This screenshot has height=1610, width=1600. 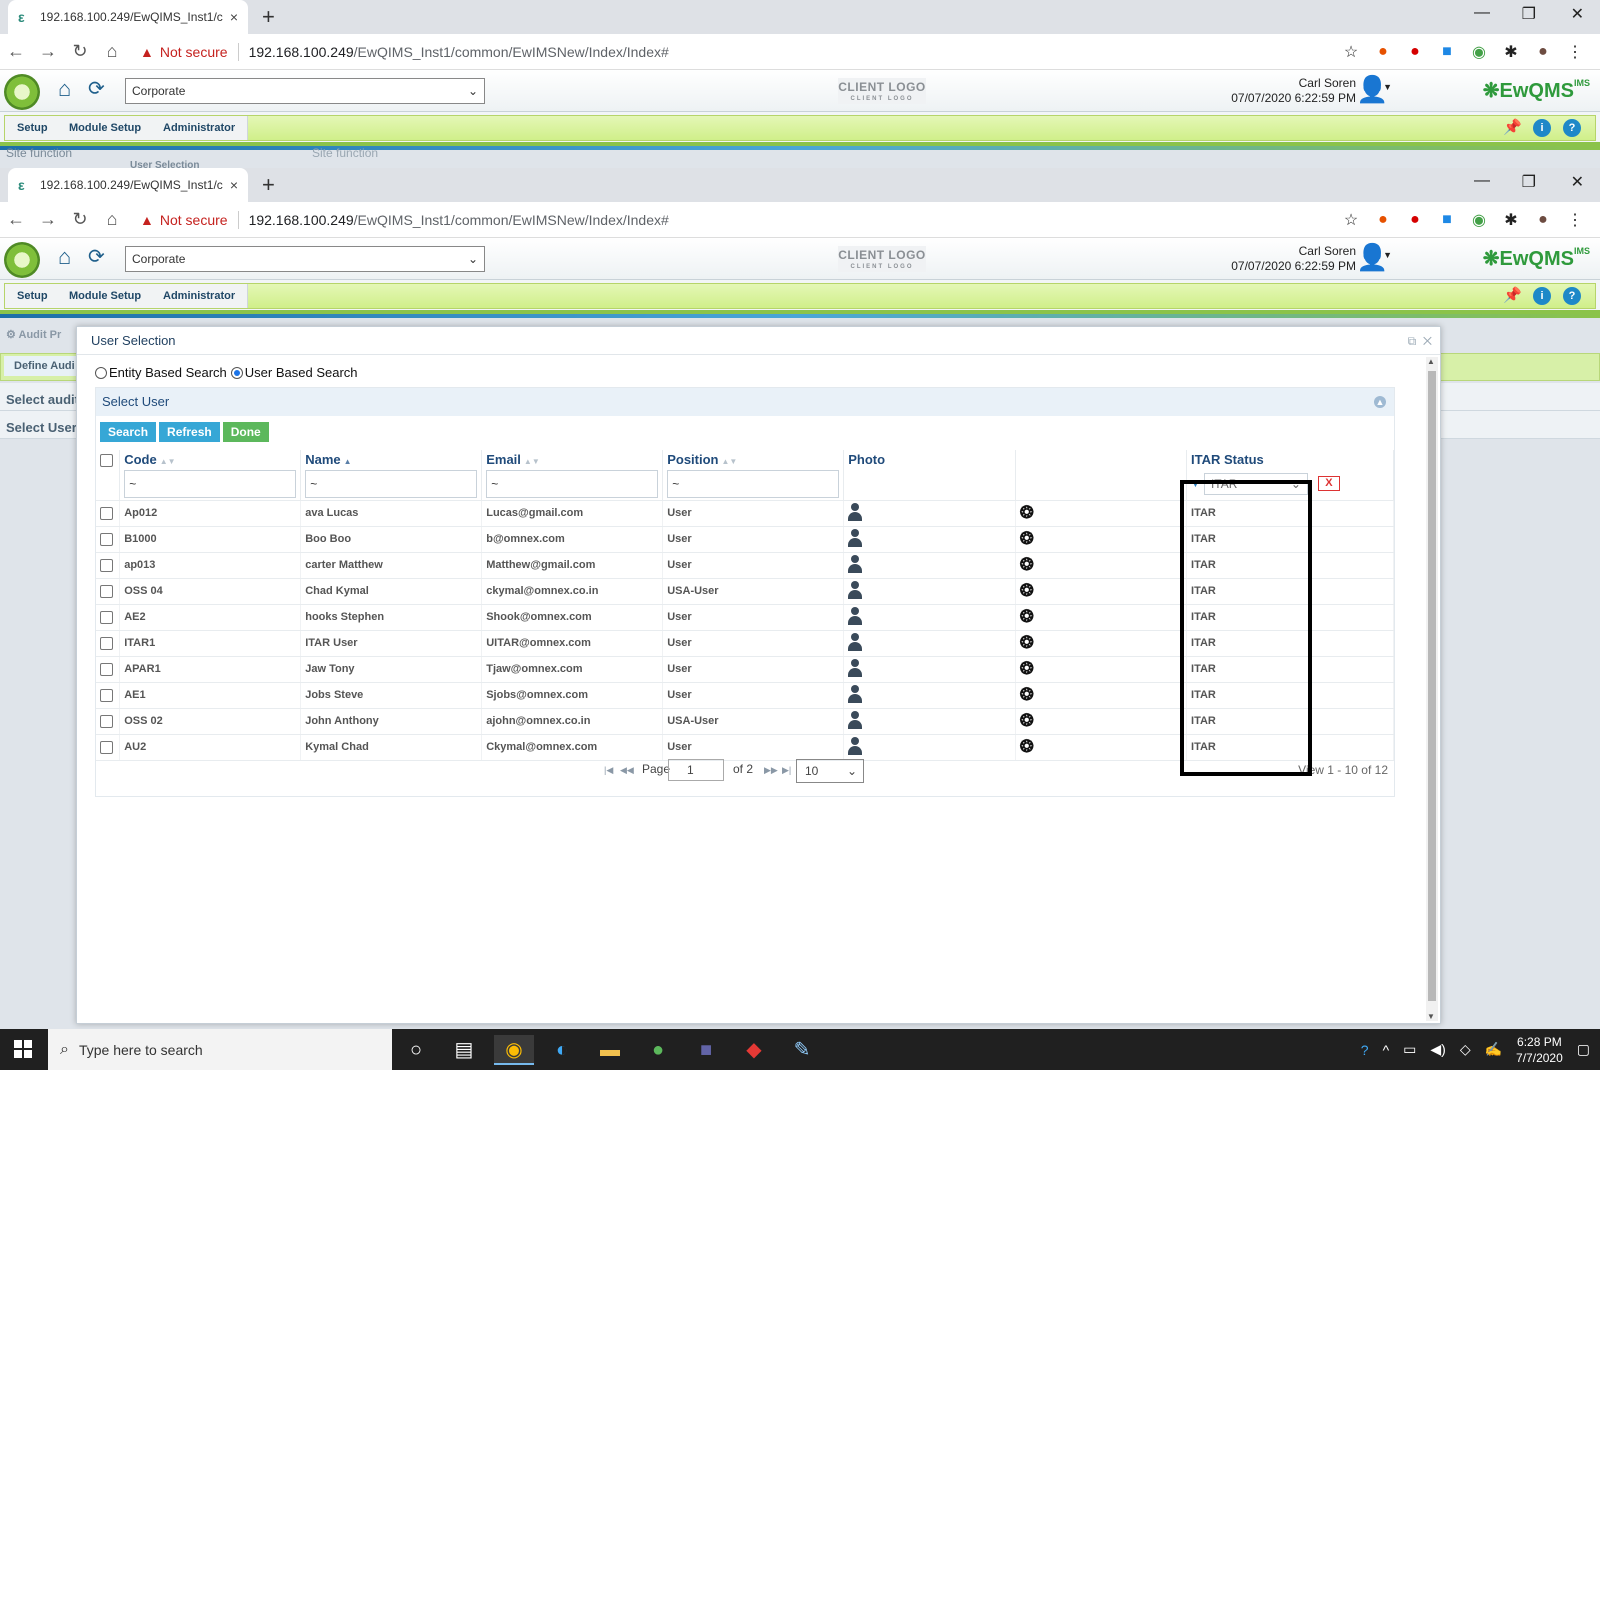 I want to click on pen-icon: ✍, so click(x=1493, y=1049).